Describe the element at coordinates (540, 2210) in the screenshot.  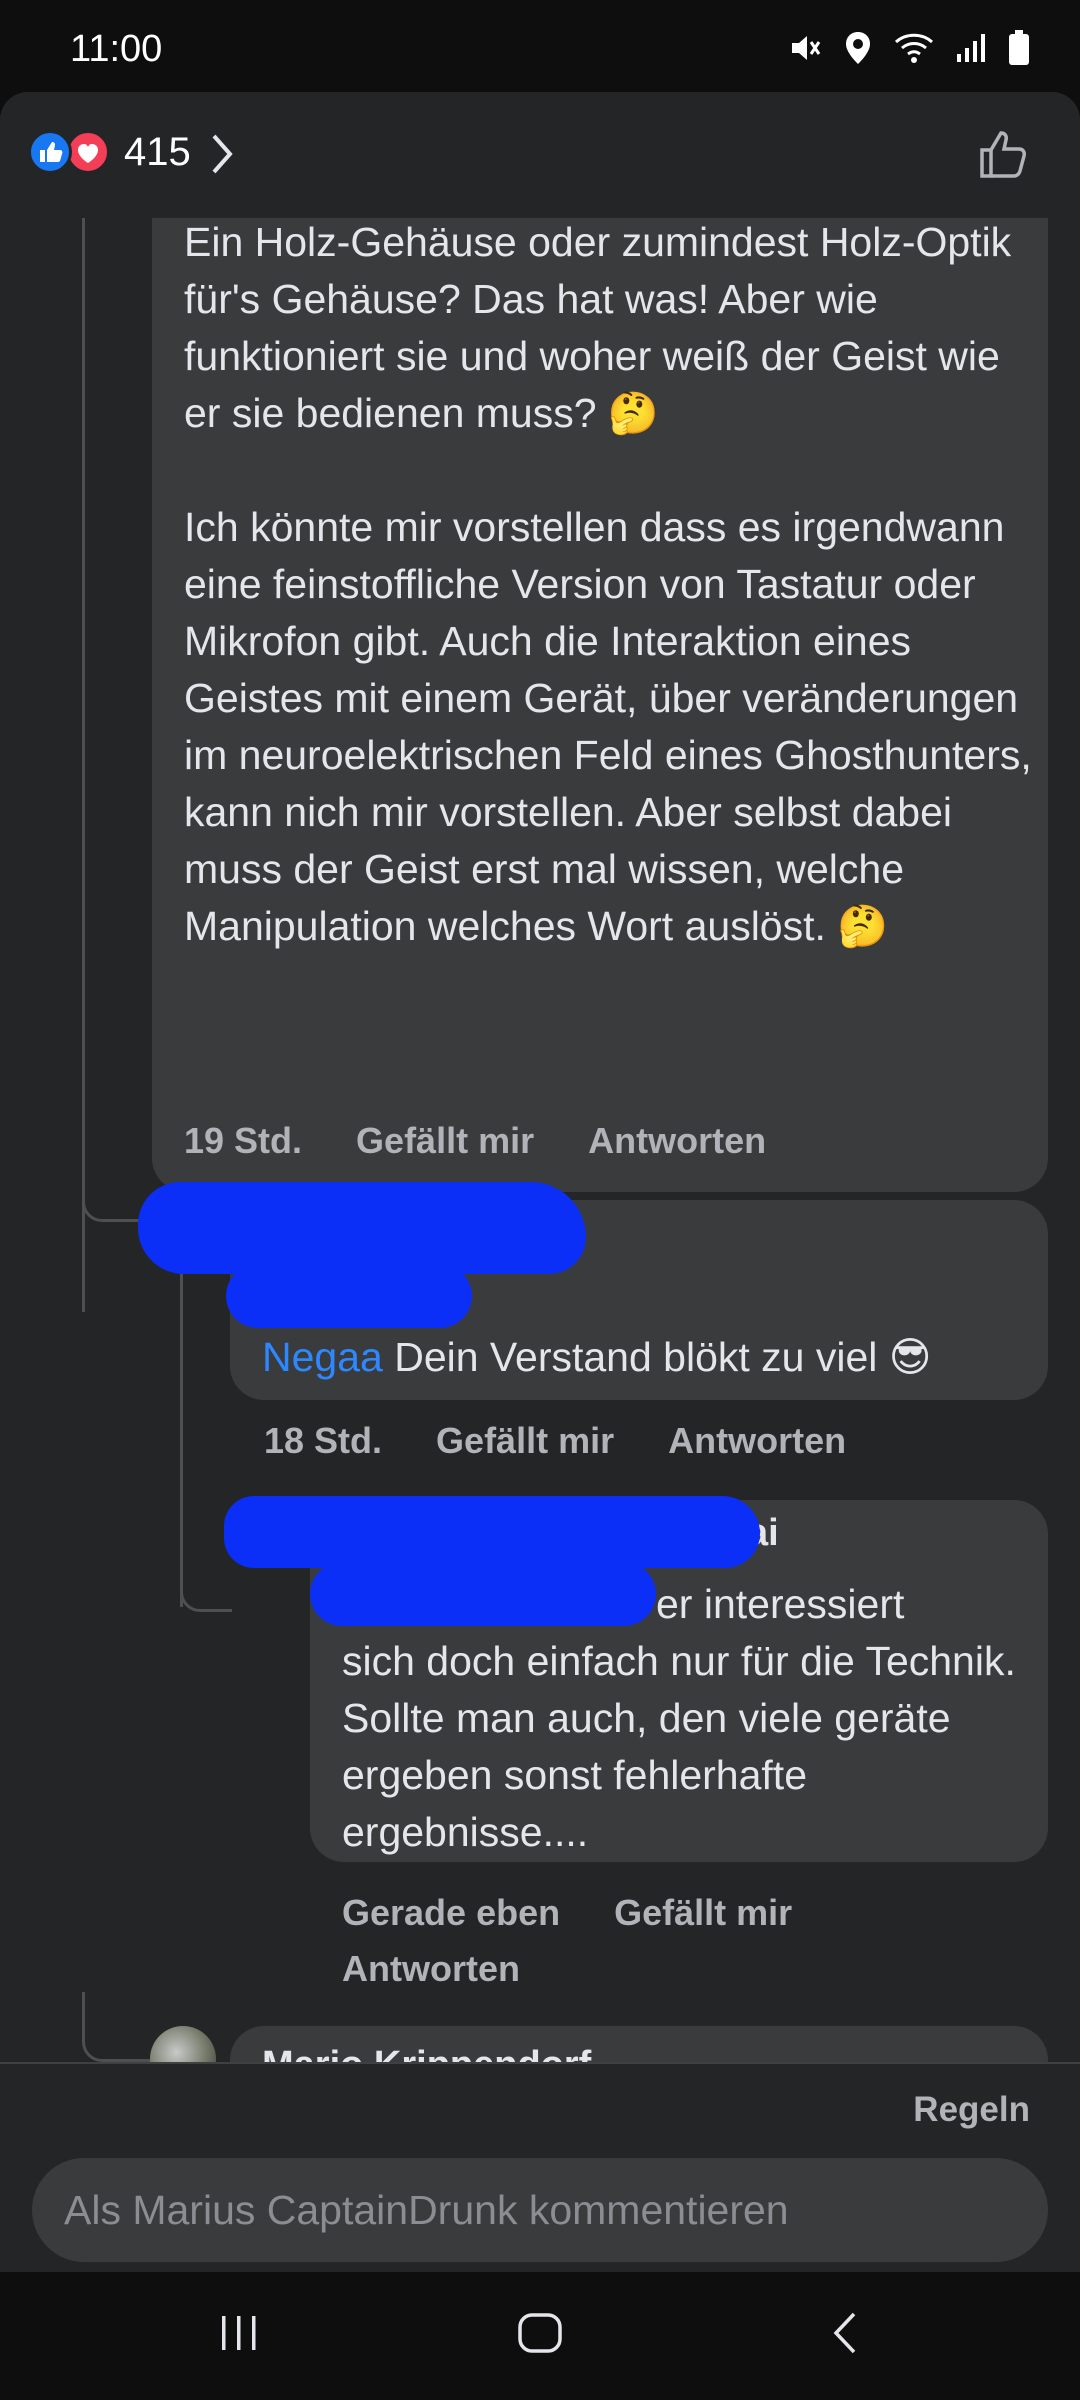
I see `comment-input` at that location.